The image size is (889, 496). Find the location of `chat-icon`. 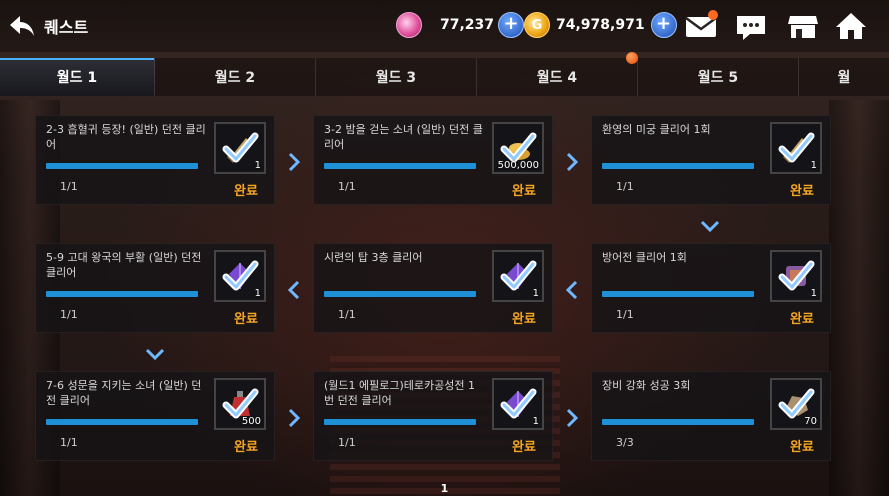

chat-icon is located at coordinates (751, 26).